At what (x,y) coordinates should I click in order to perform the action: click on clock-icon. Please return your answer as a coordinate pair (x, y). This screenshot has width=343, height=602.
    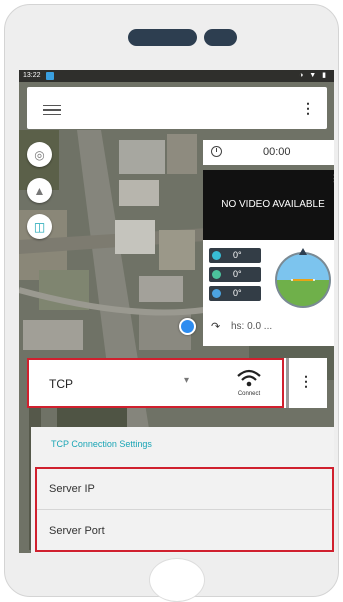
    Looking at the image, I should click on (216, 151).